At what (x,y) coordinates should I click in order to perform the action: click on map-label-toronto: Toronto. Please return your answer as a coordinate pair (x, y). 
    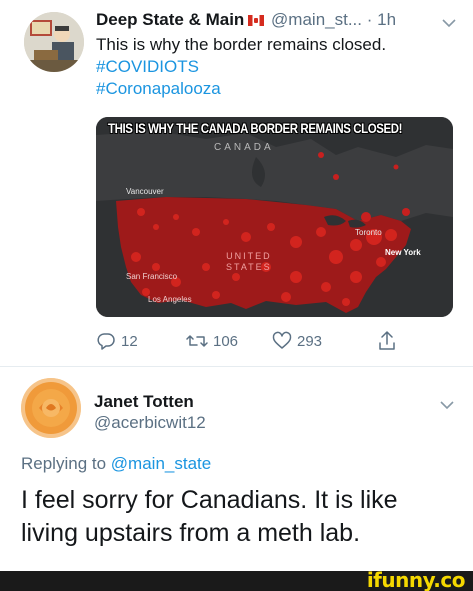
    Looking at the image, I should click on (368, 232).